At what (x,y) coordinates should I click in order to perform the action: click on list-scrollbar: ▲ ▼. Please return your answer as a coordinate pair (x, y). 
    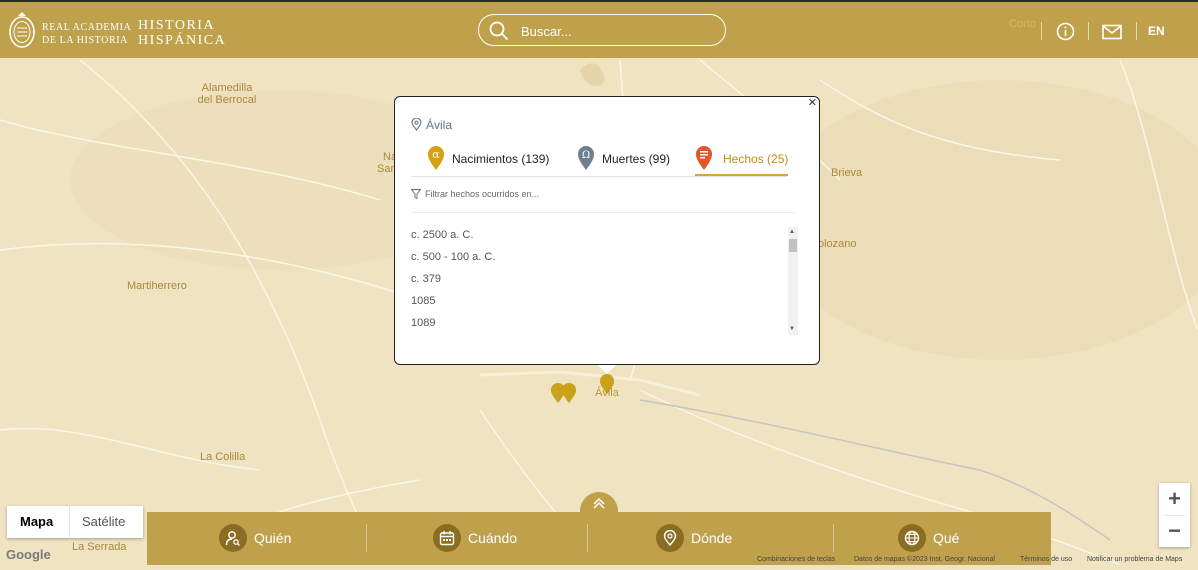
    Looking at the image, I should click on (793, 281).